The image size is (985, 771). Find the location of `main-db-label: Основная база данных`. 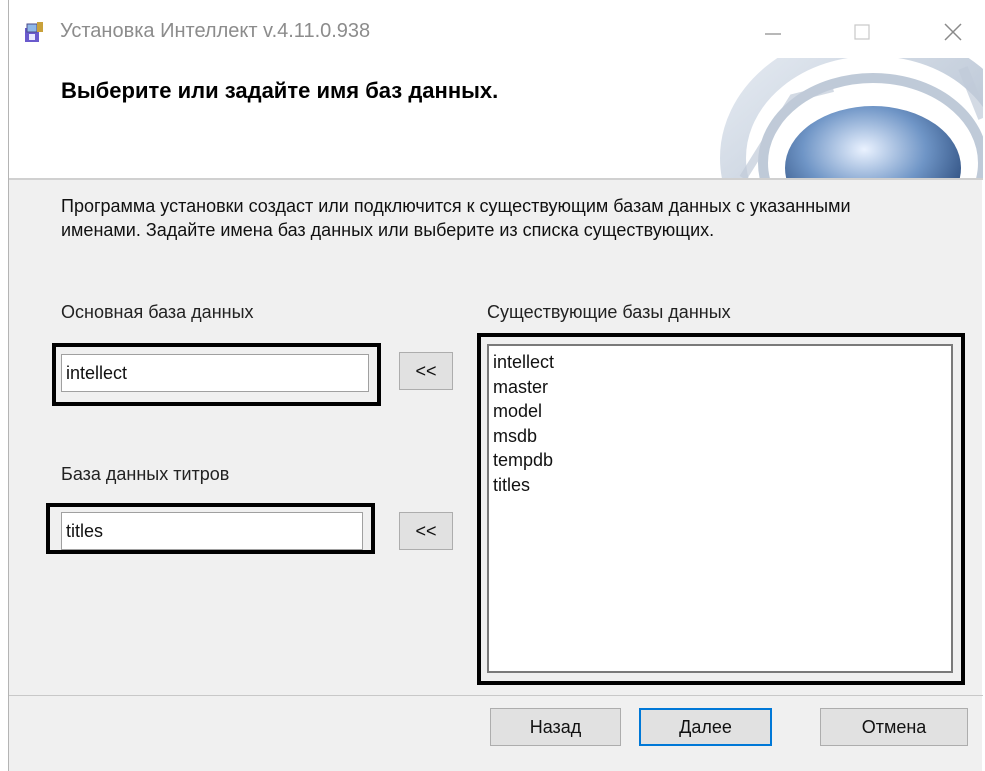

main-db-label: Основная база данных is located at coordinates (157, 312).